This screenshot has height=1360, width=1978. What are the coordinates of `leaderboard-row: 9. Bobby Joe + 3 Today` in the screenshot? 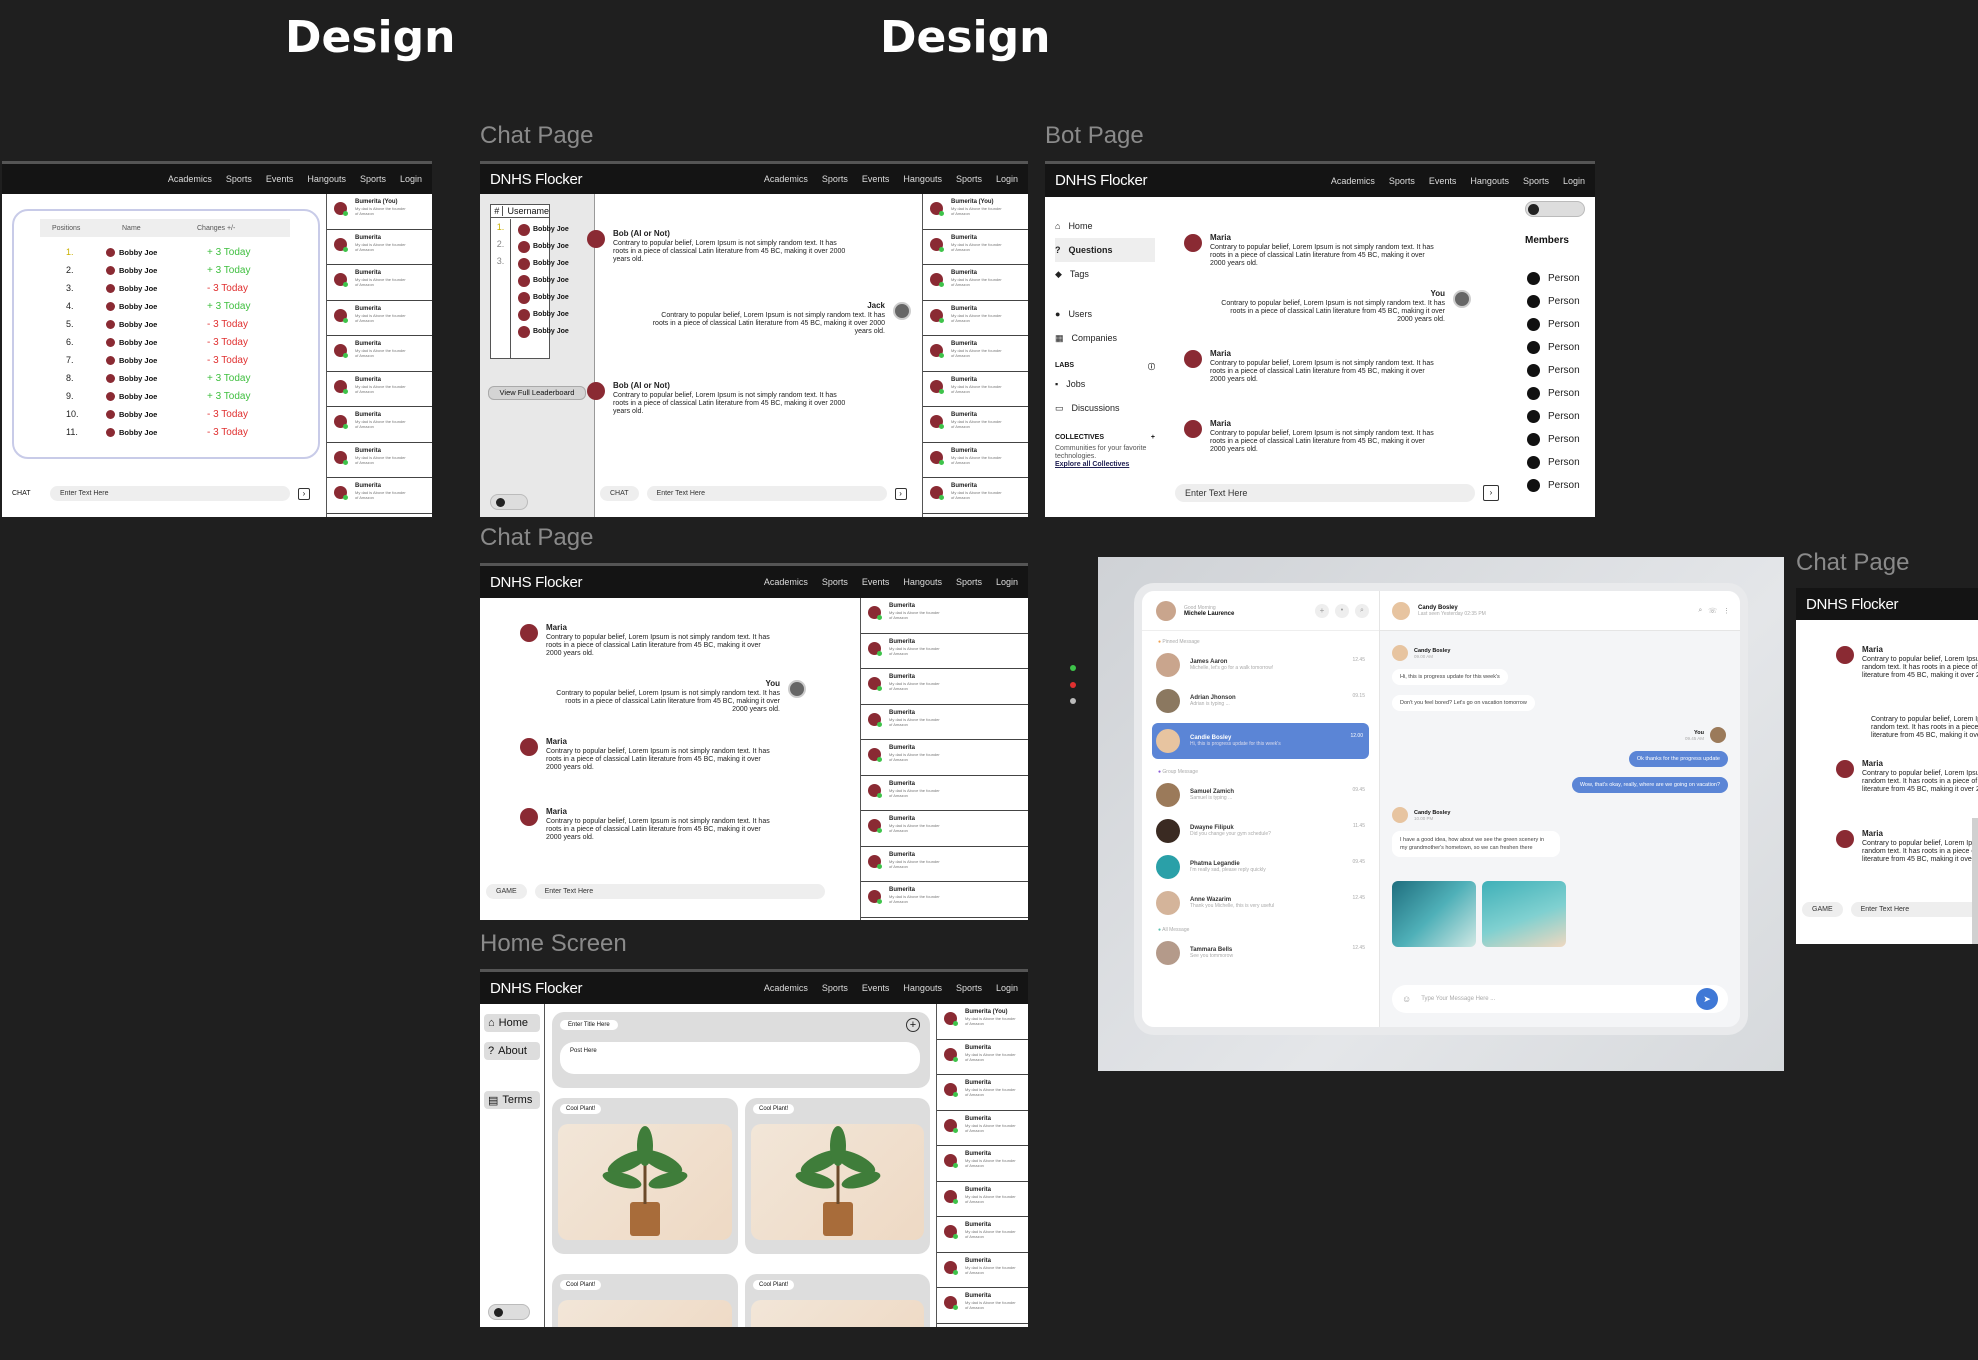 It's located at (176, 396).